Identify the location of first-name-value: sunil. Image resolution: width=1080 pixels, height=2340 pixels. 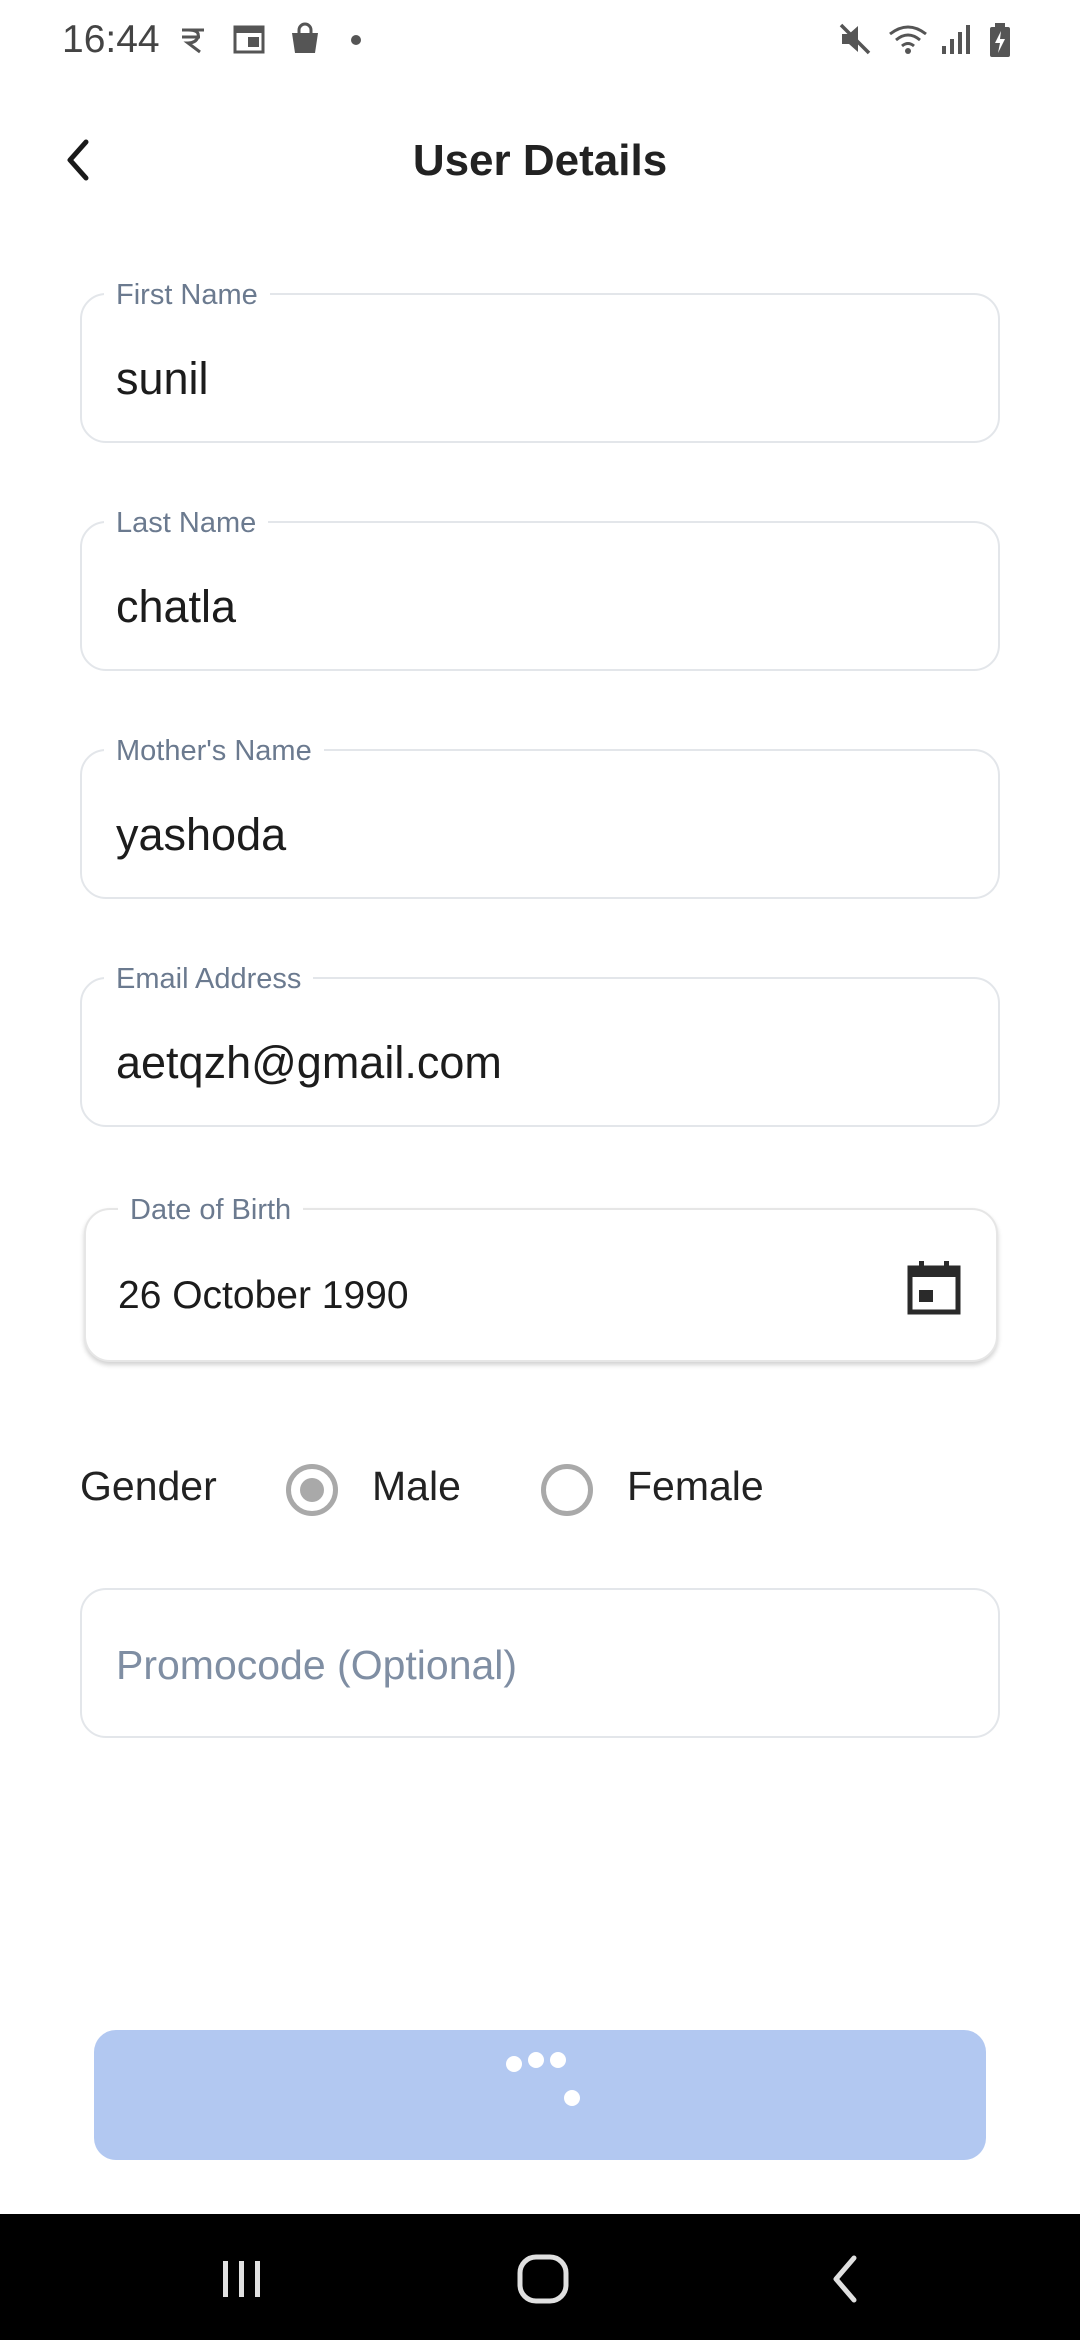
(162, 379).